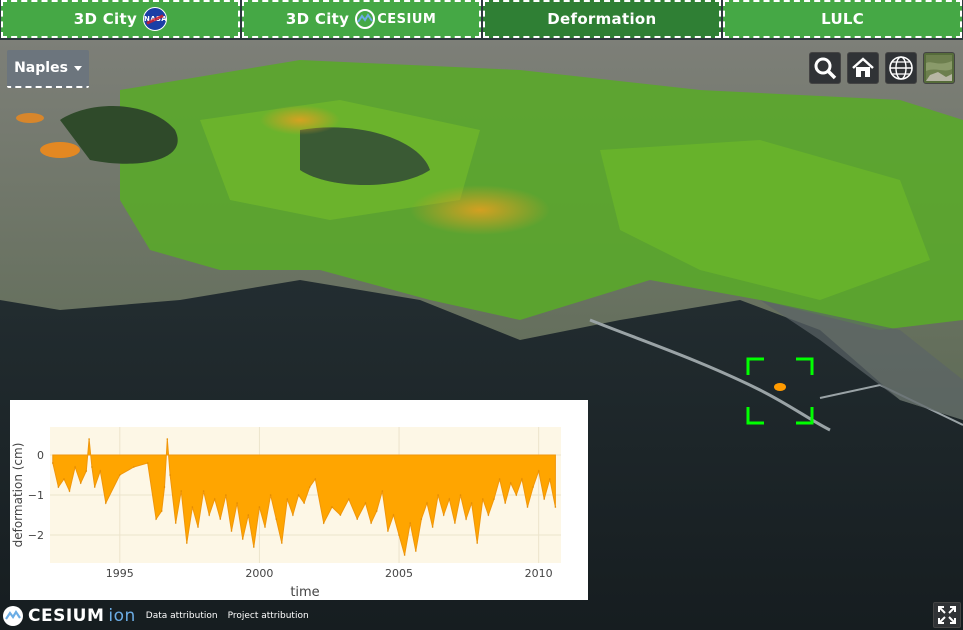 The width and height of the screenshot is (963, 630). I want to click on home-button, so click(863, 68).